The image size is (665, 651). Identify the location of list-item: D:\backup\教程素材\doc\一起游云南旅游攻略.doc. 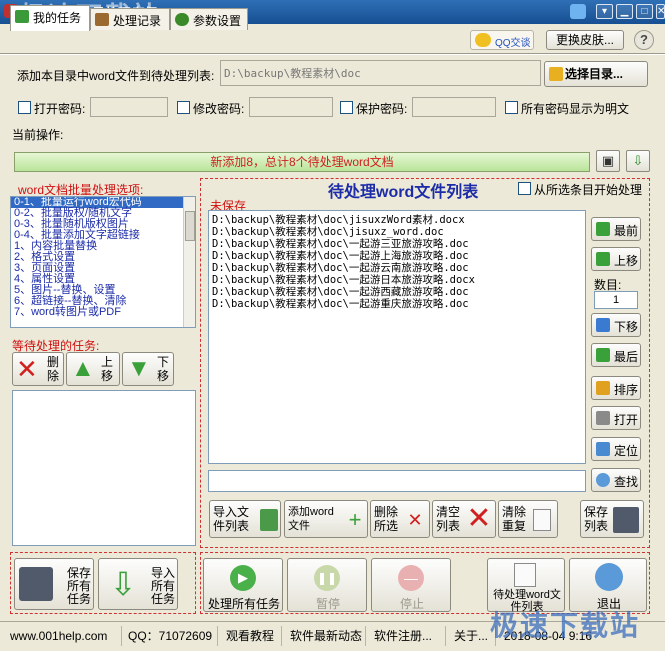
(397, 268).